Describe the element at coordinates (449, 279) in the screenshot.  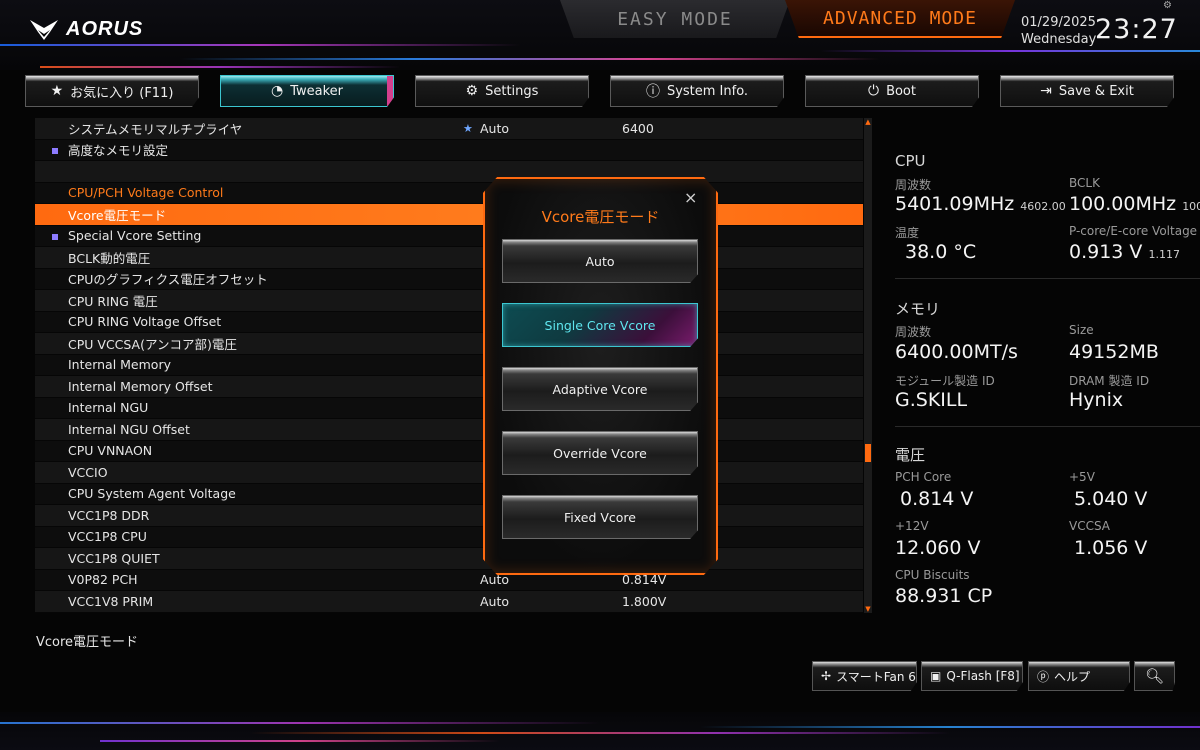
I see `list-item: CPUのグラフィクス電圧オフセット` at that location.